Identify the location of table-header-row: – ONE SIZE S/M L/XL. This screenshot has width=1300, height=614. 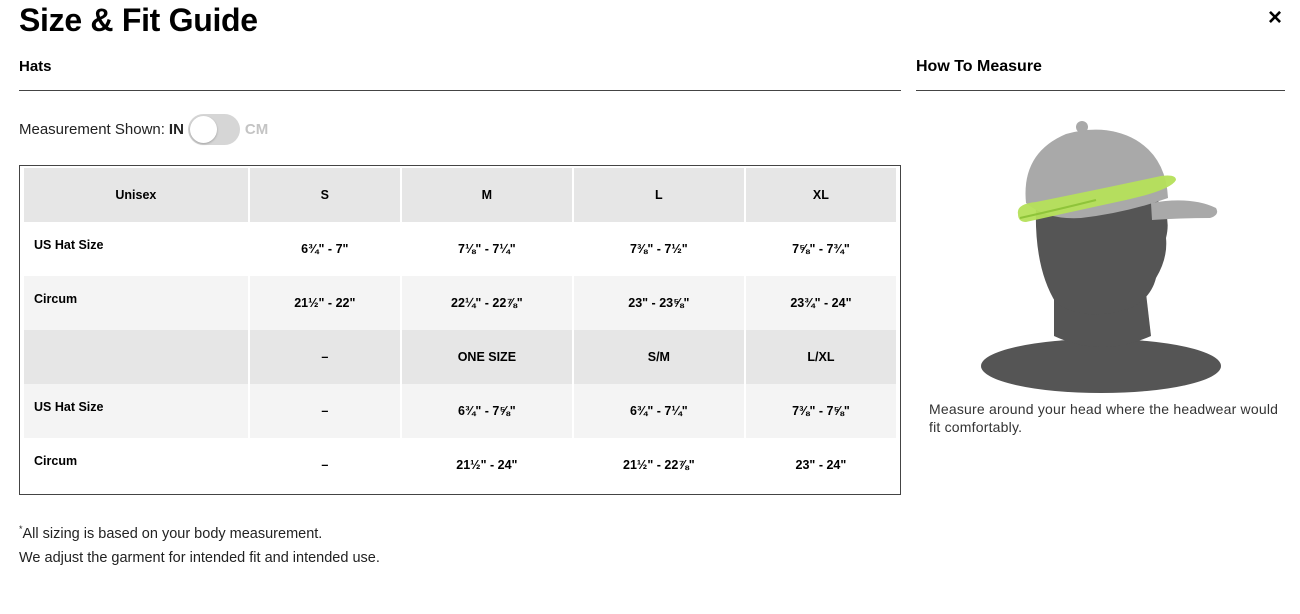
(460, 357).